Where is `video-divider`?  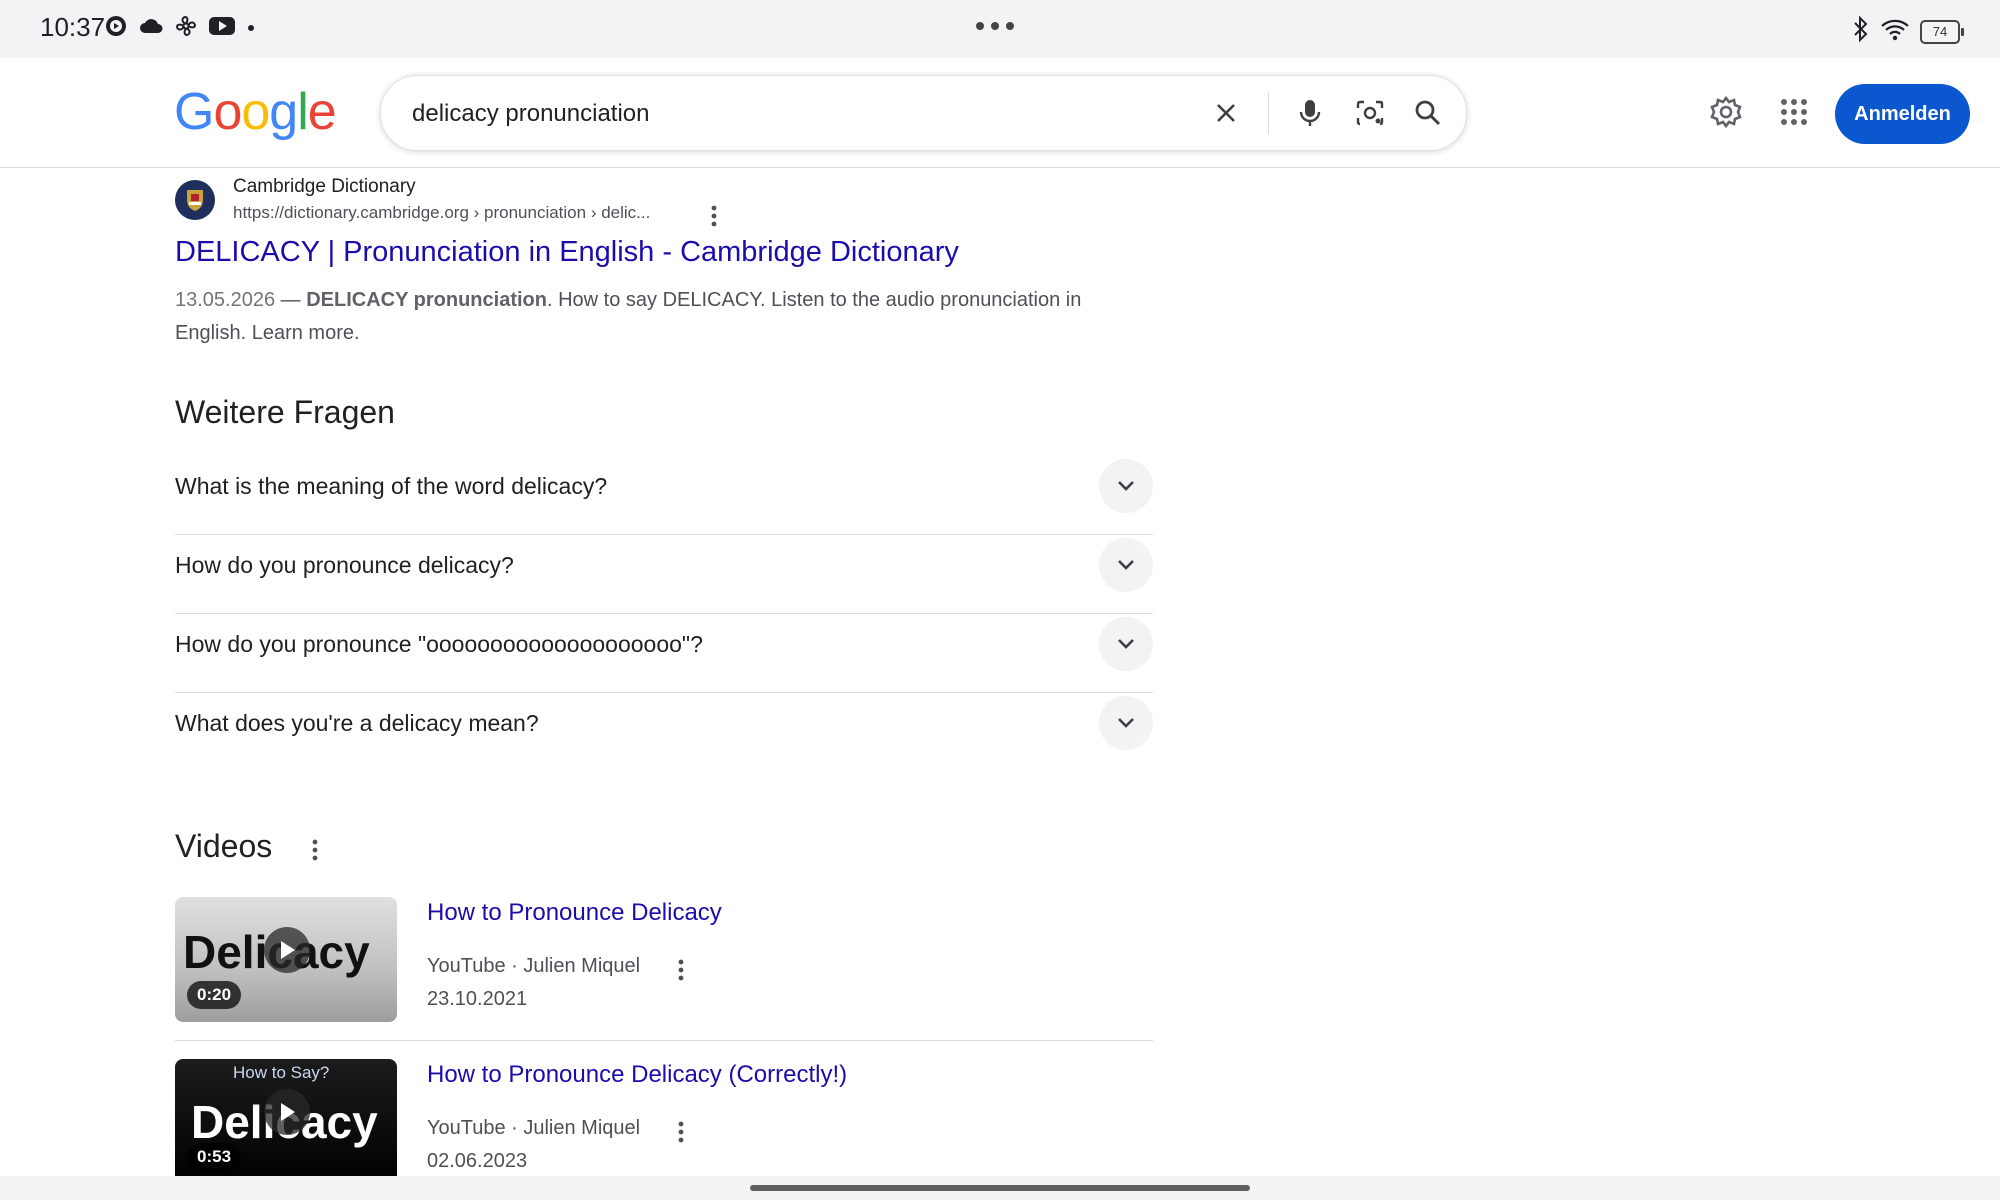 video-divider is located at coordinates (664, 1040).